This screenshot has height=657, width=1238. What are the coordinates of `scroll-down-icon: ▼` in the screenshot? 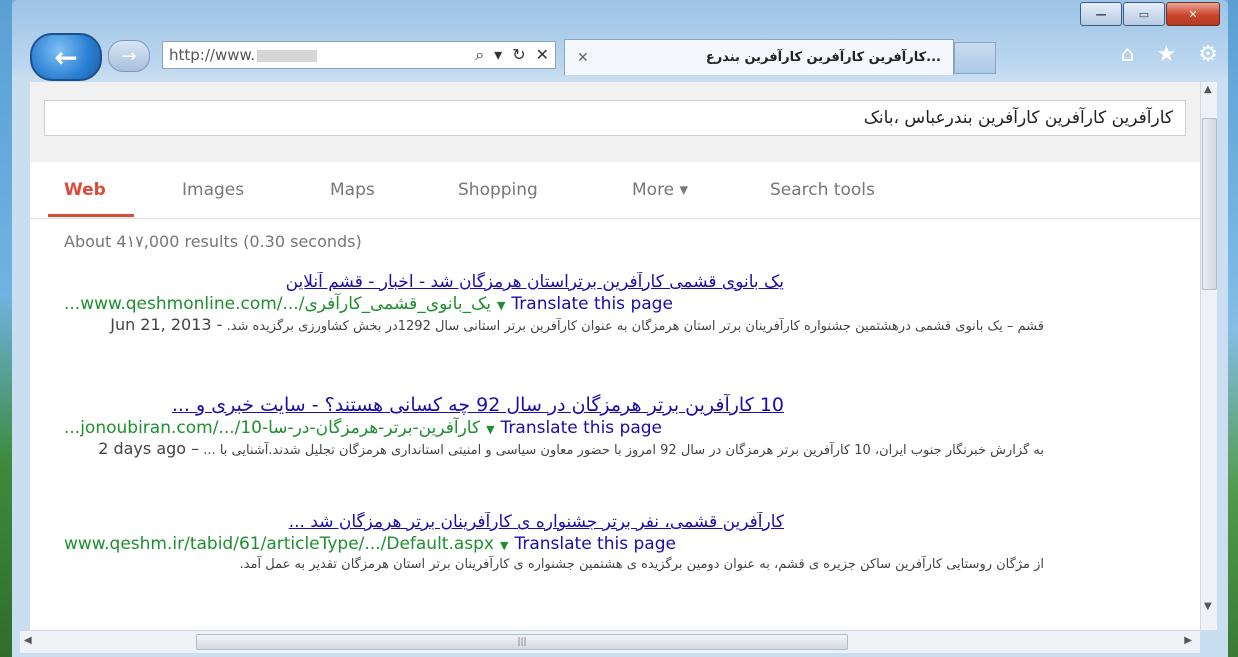 It's located at (1208, 606).